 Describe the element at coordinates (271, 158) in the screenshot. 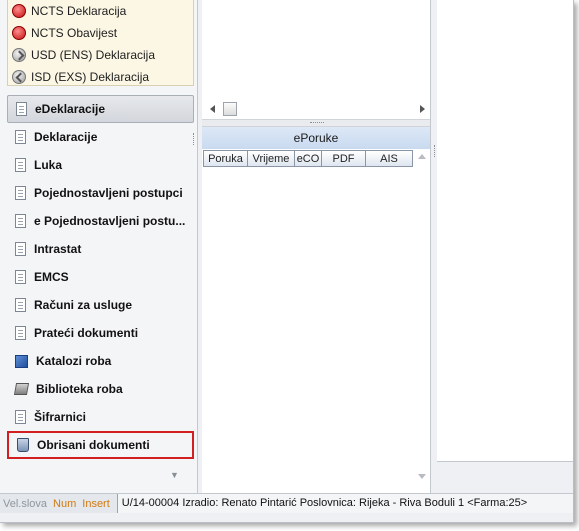

I see `column-header-vrijeme: Vrijeme` at that location.